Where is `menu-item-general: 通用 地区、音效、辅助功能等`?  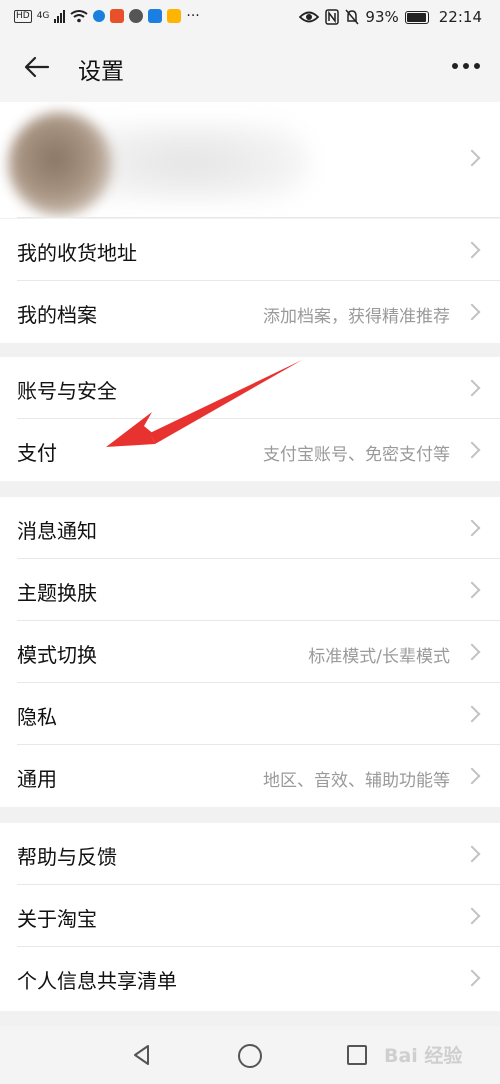
menu-item-general: 通用 地区、音效、辅助功能等 is located at coordinates (250, 776).